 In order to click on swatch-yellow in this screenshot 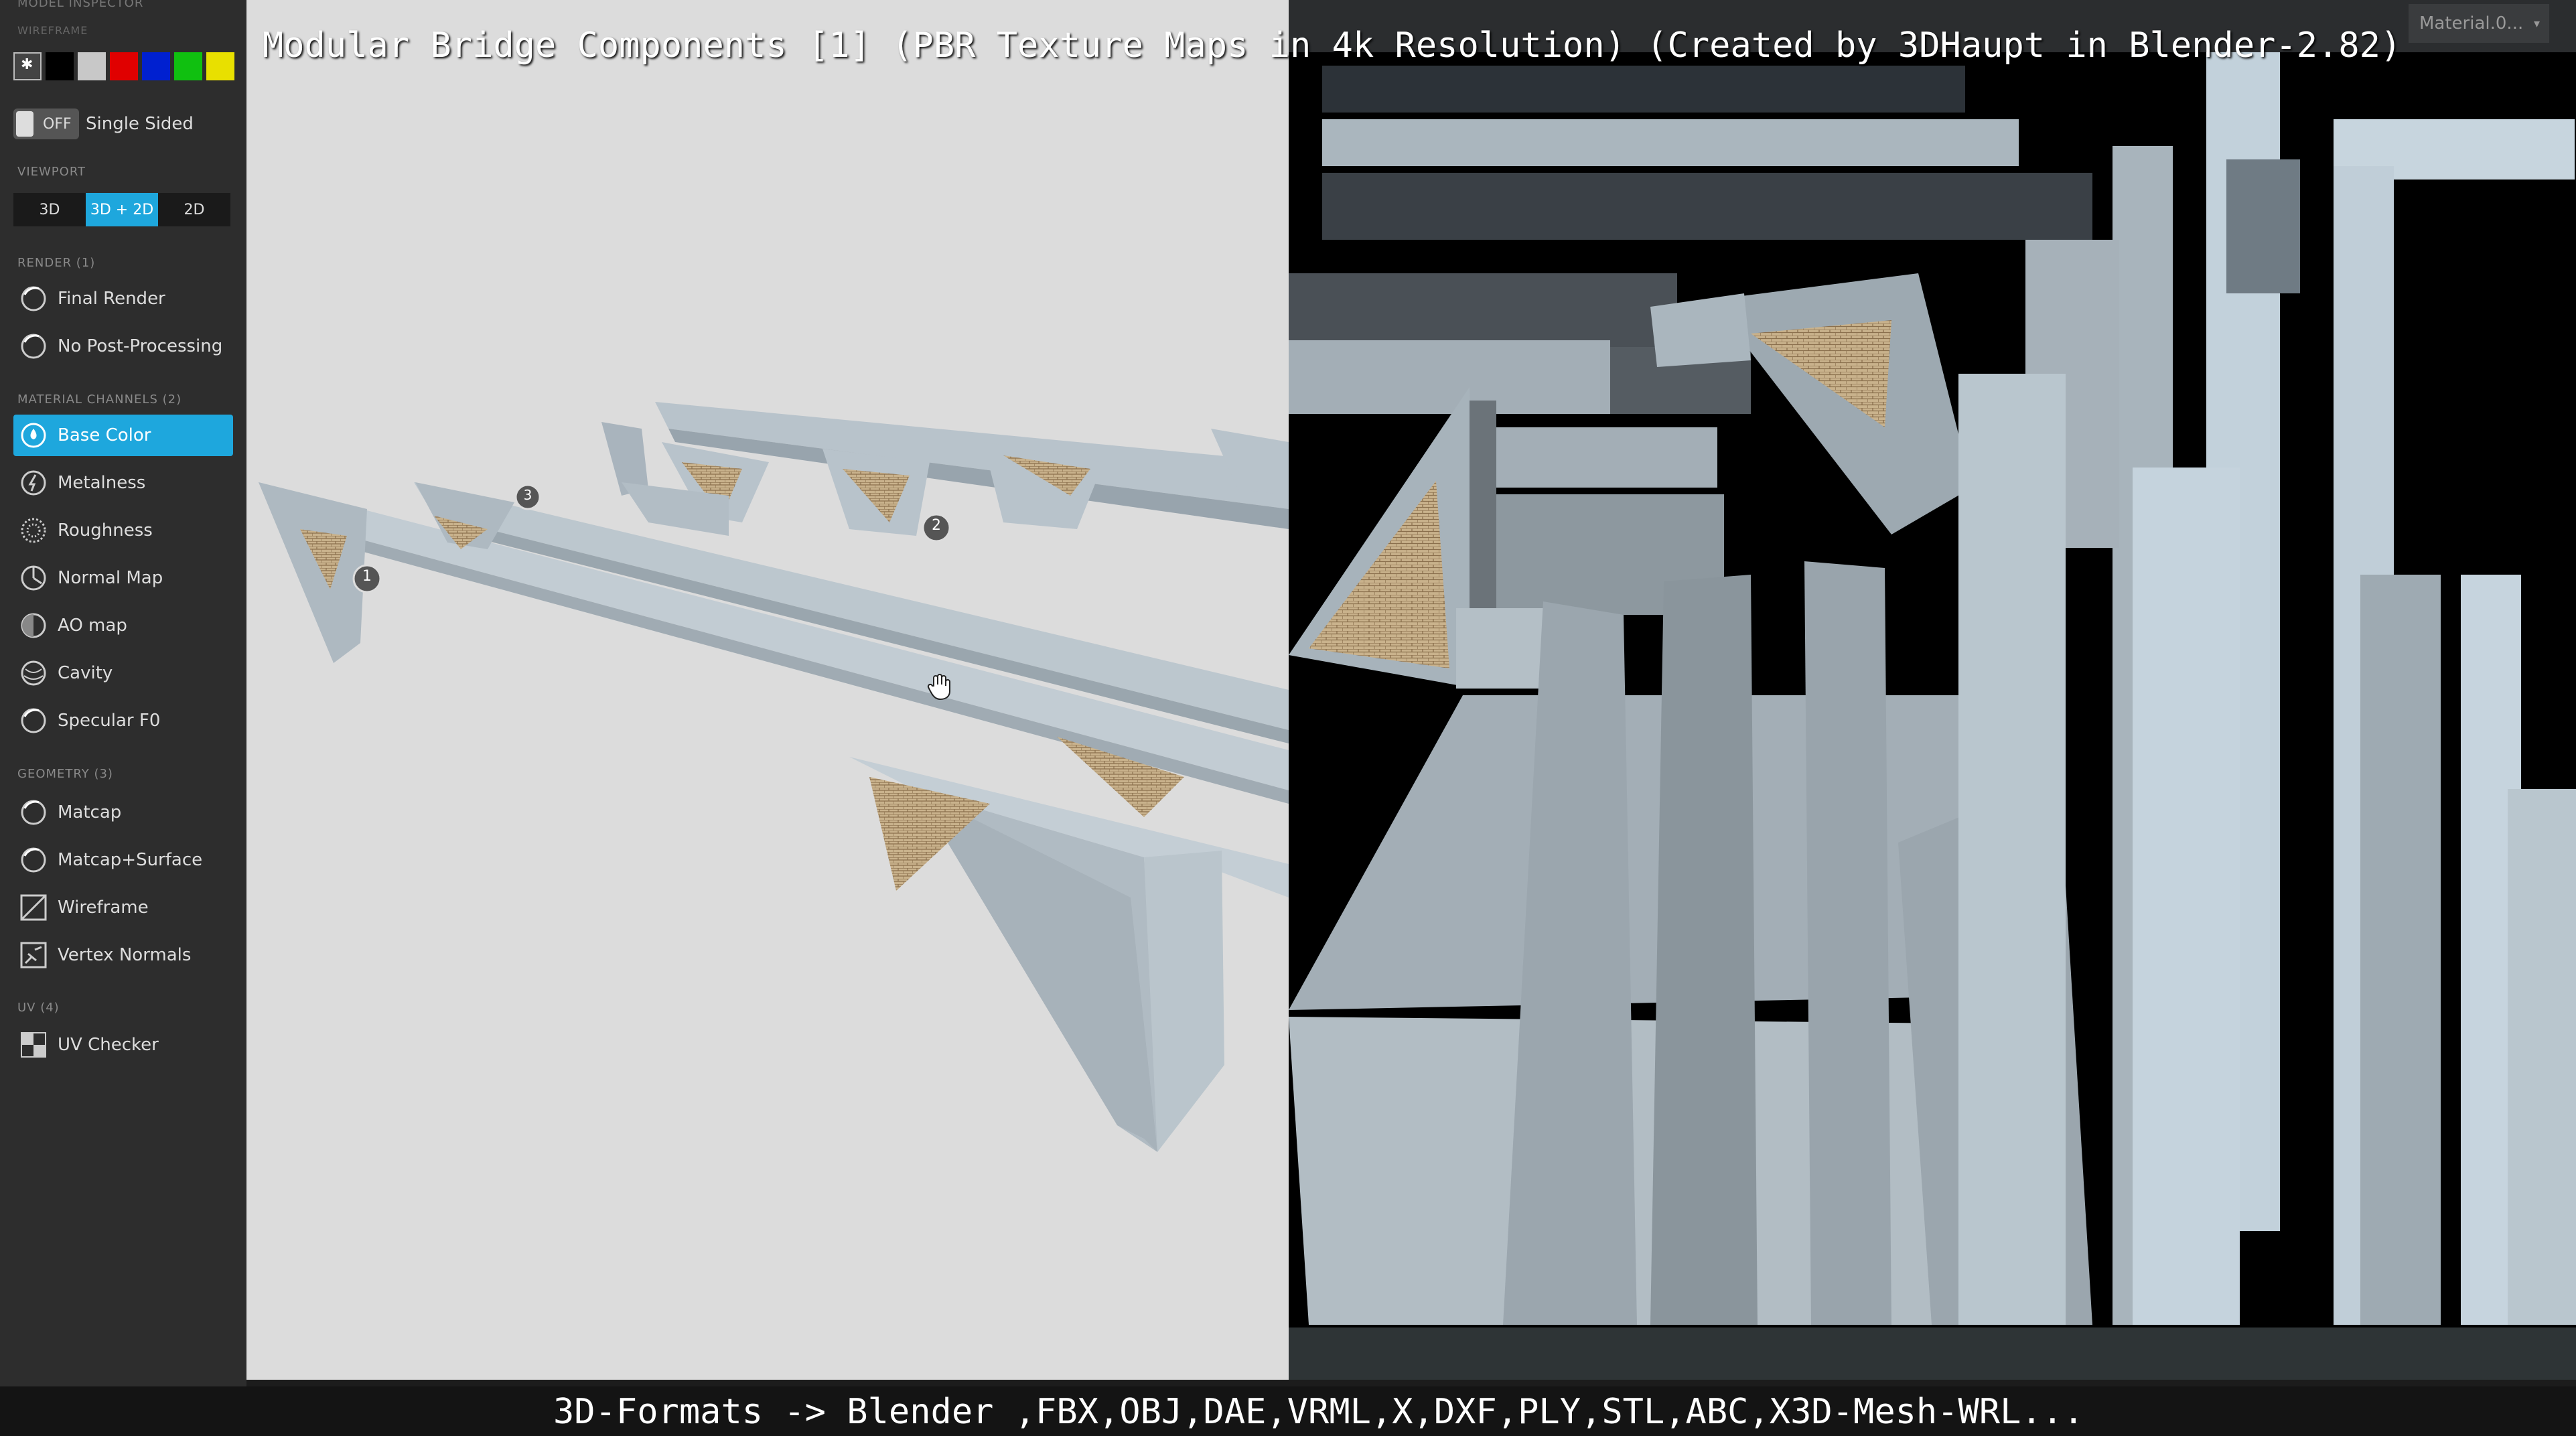, I will do `click(220, 66)`.